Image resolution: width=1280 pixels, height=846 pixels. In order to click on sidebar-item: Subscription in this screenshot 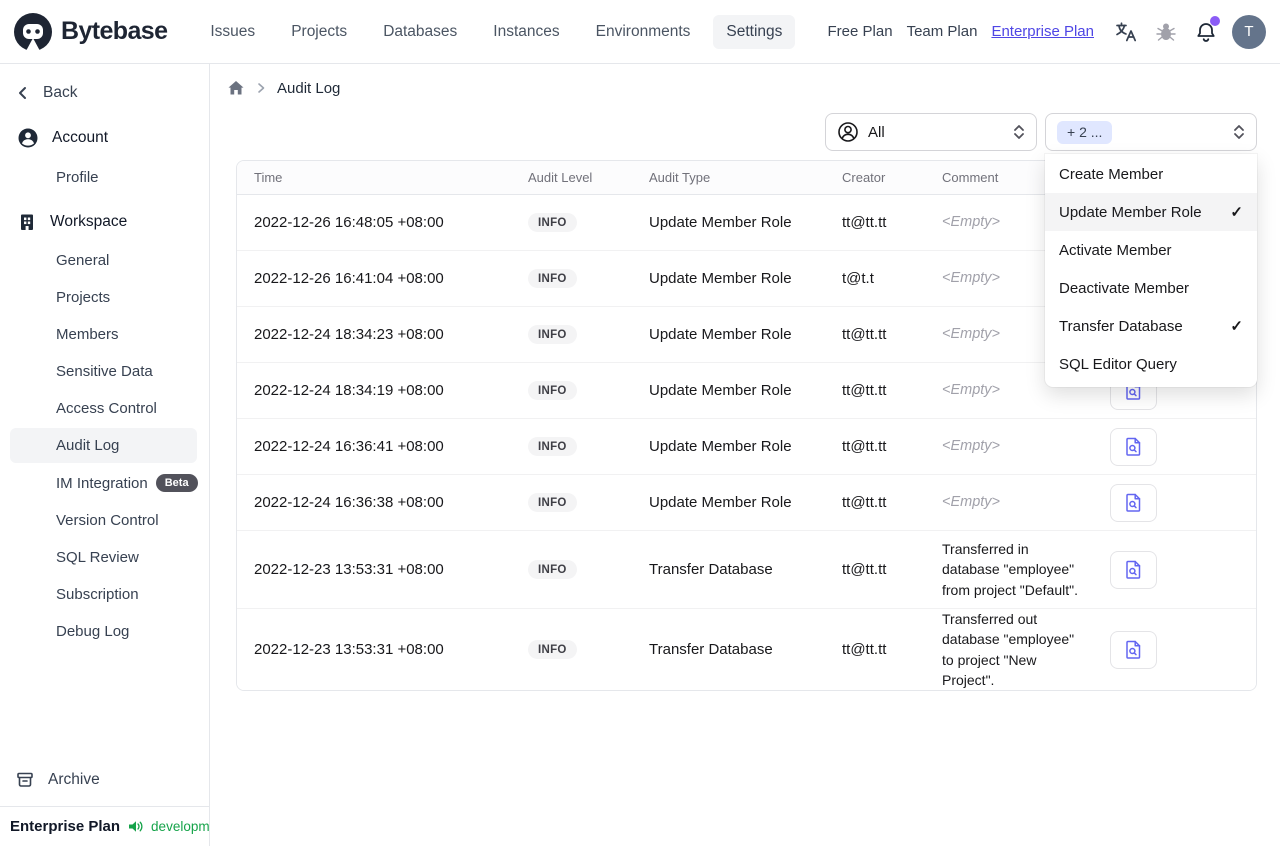, I will do `click(103, 594)`.